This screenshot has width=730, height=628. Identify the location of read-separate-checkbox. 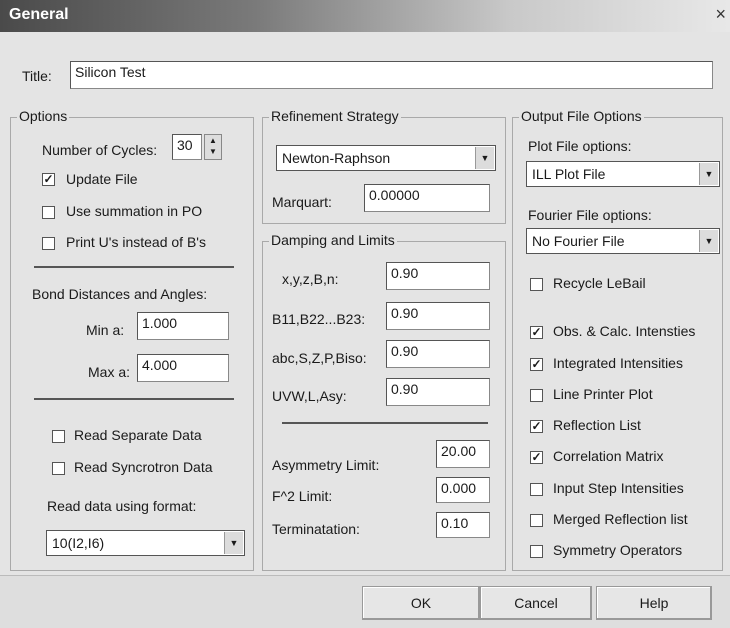
(58, 436).